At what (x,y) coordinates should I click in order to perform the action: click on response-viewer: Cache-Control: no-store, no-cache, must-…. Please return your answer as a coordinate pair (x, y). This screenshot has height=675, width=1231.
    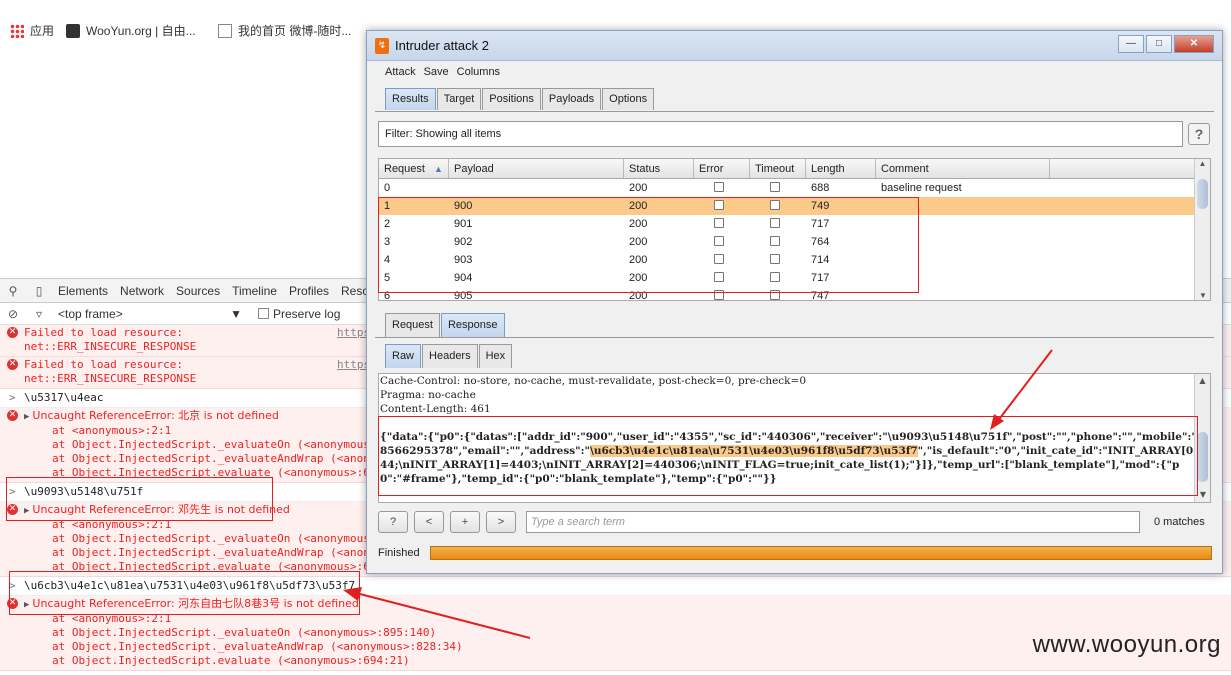
    Looking at the image, I should click on (794, 438).